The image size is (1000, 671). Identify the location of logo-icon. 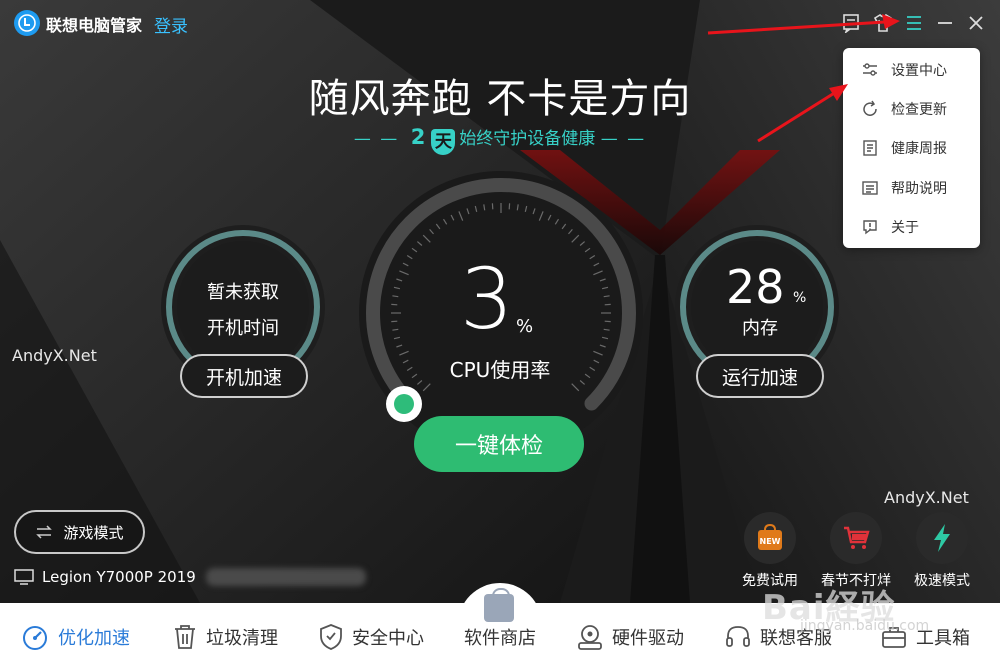
(27, 23).